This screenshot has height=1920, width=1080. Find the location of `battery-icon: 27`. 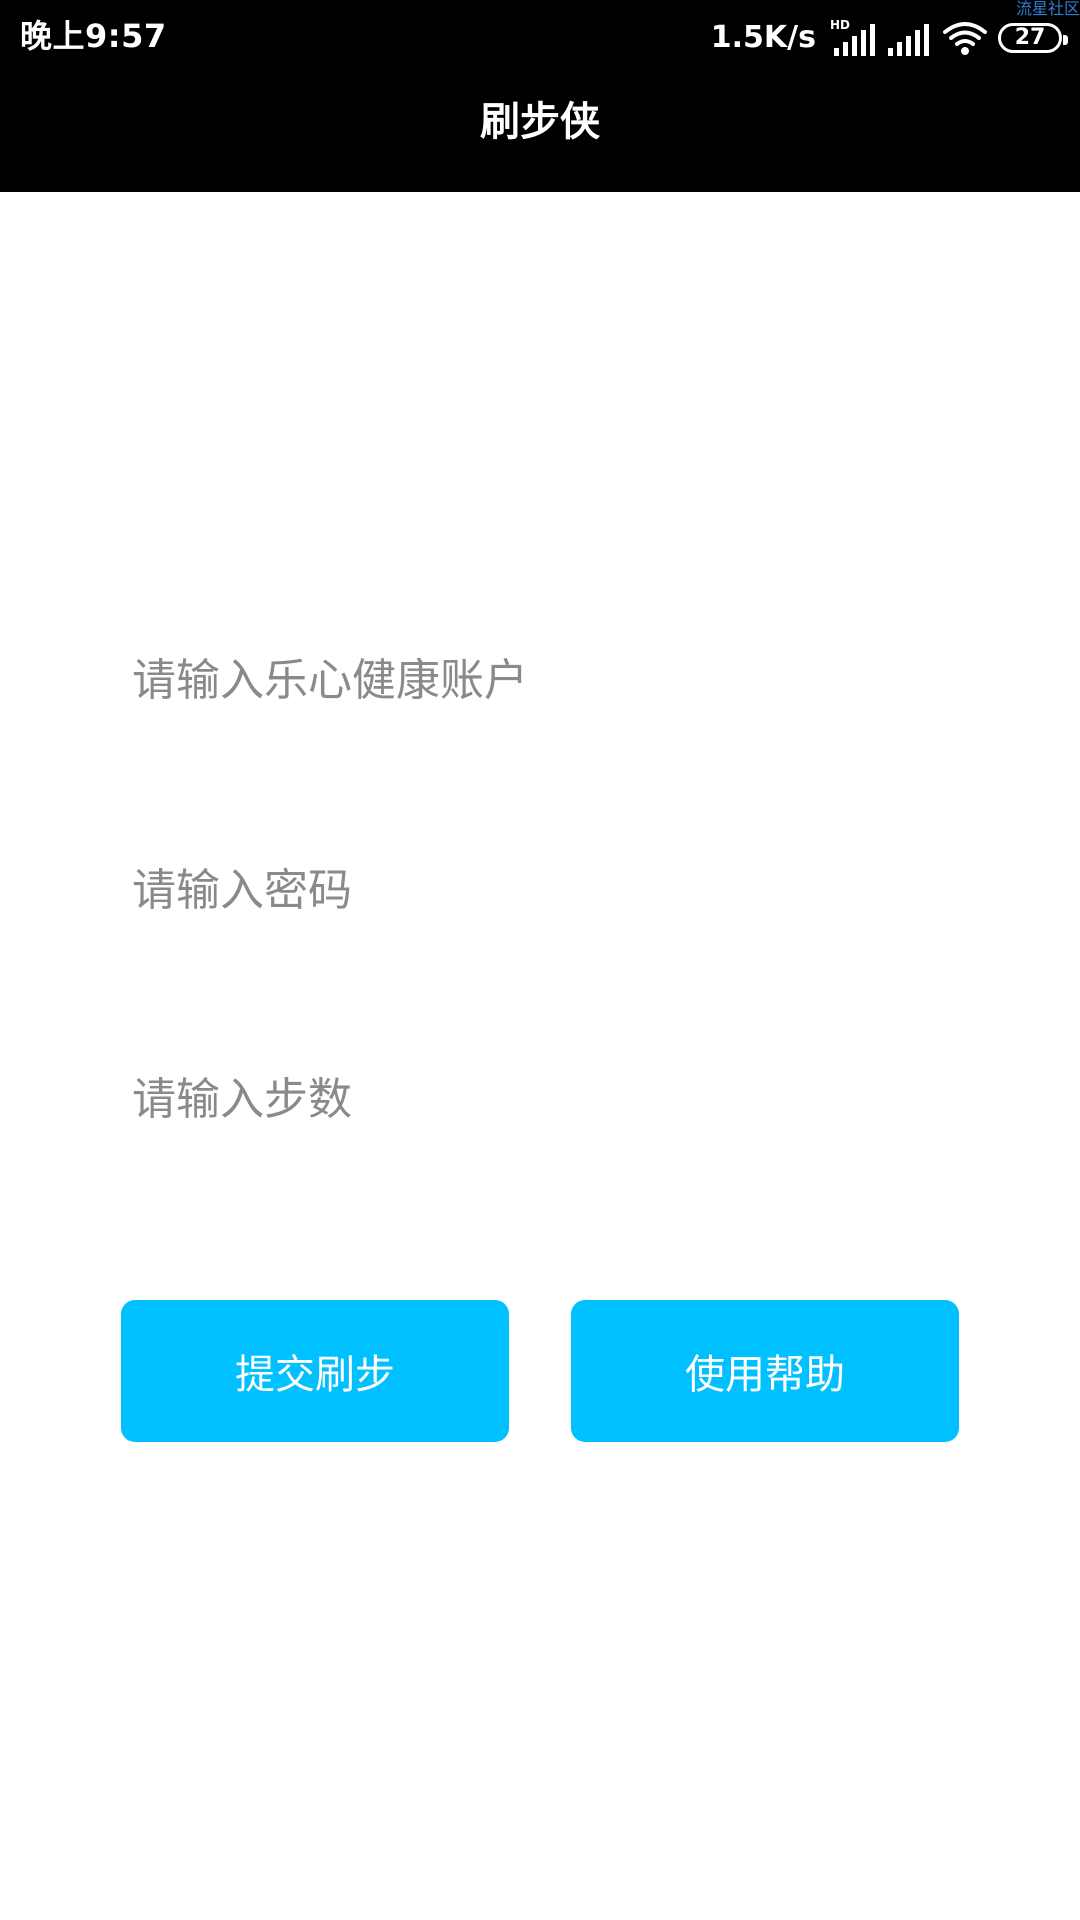

battery-icon: 27 is located at coordinates (1033, 38).